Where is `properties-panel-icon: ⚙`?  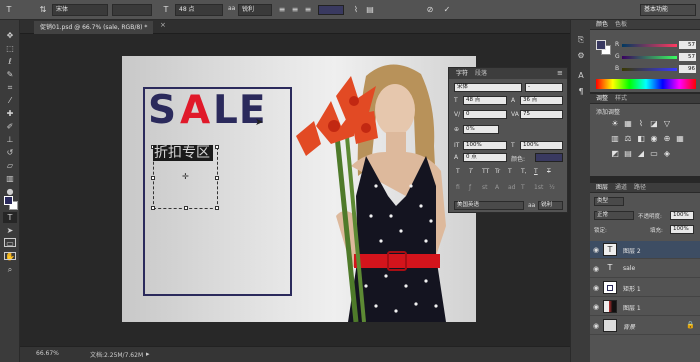
properties-panel-icon: ⚙ is located at coordinates (581, 55).